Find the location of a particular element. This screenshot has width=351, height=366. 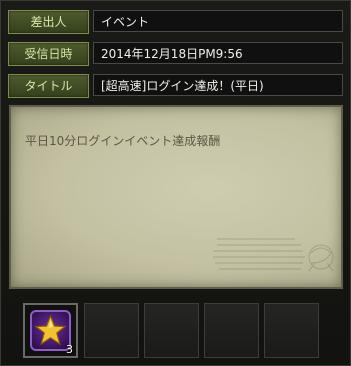

sender-row: 差出人 イベント is located at coordinates (175, 22).